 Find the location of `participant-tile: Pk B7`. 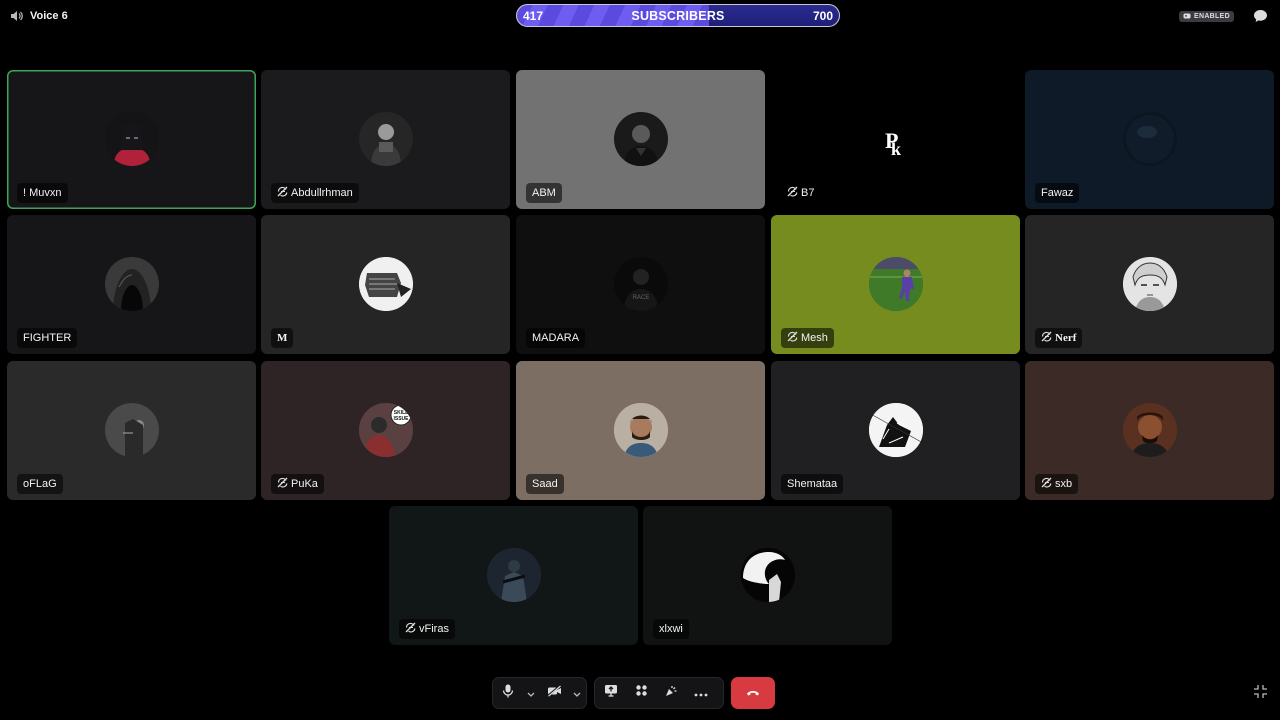

participant-tile: Pk B7 is located at coordinates (895, 139).